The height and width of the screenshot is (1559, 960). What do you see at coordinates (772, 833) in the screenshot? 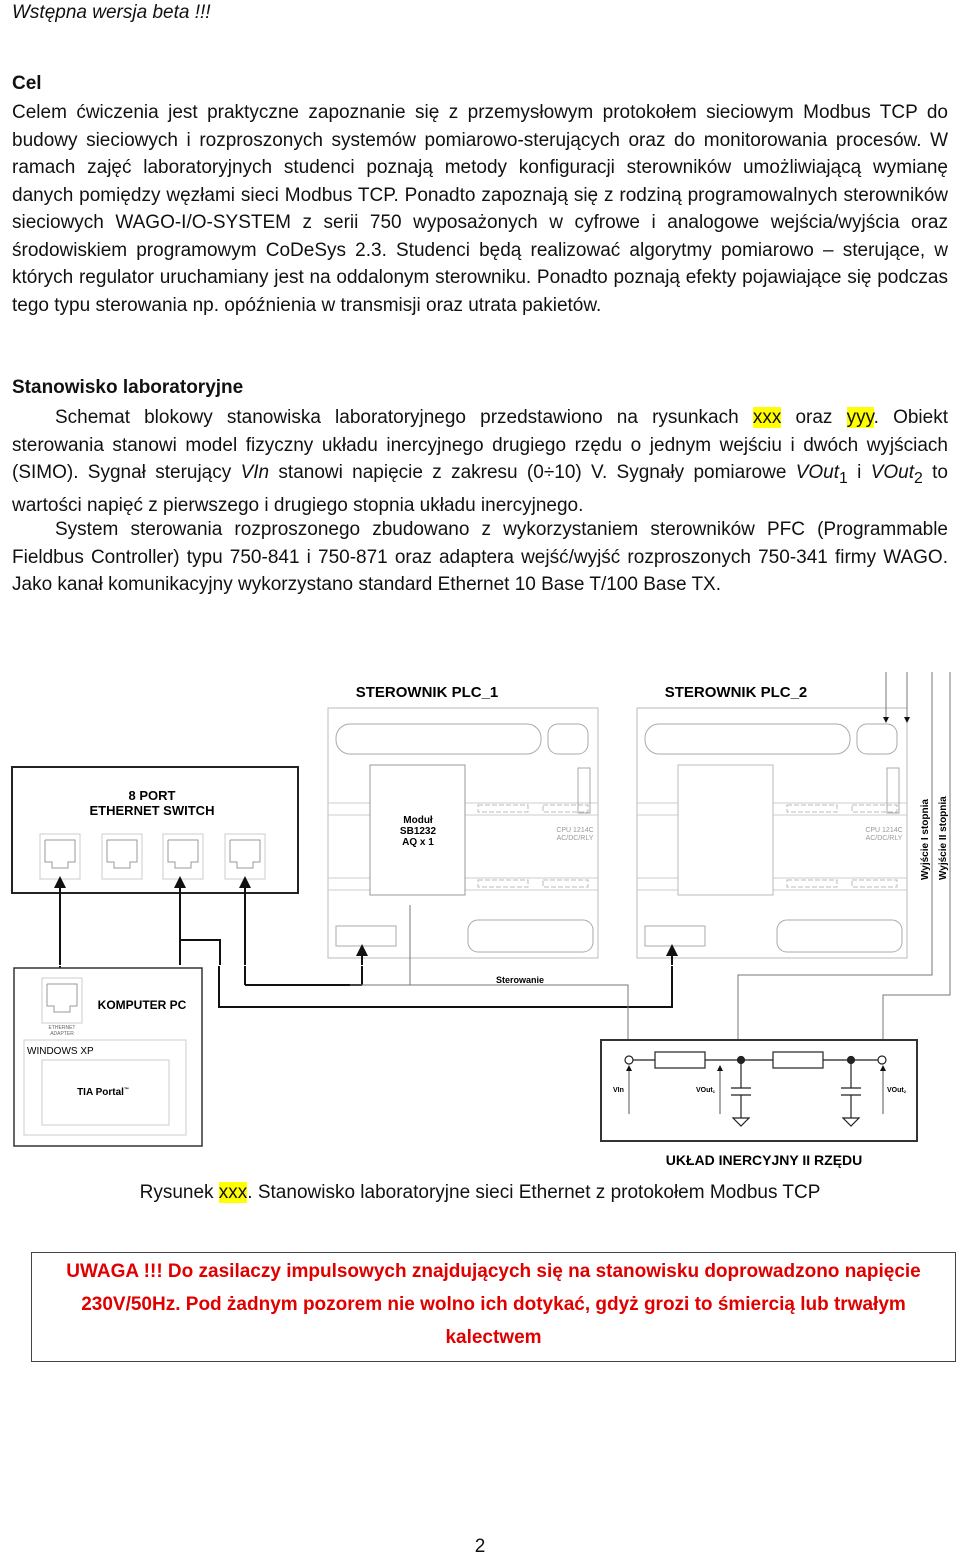
I see `plc2-device: CPU 1214C AC/DC/RLY` at bounding box center [772, 833].